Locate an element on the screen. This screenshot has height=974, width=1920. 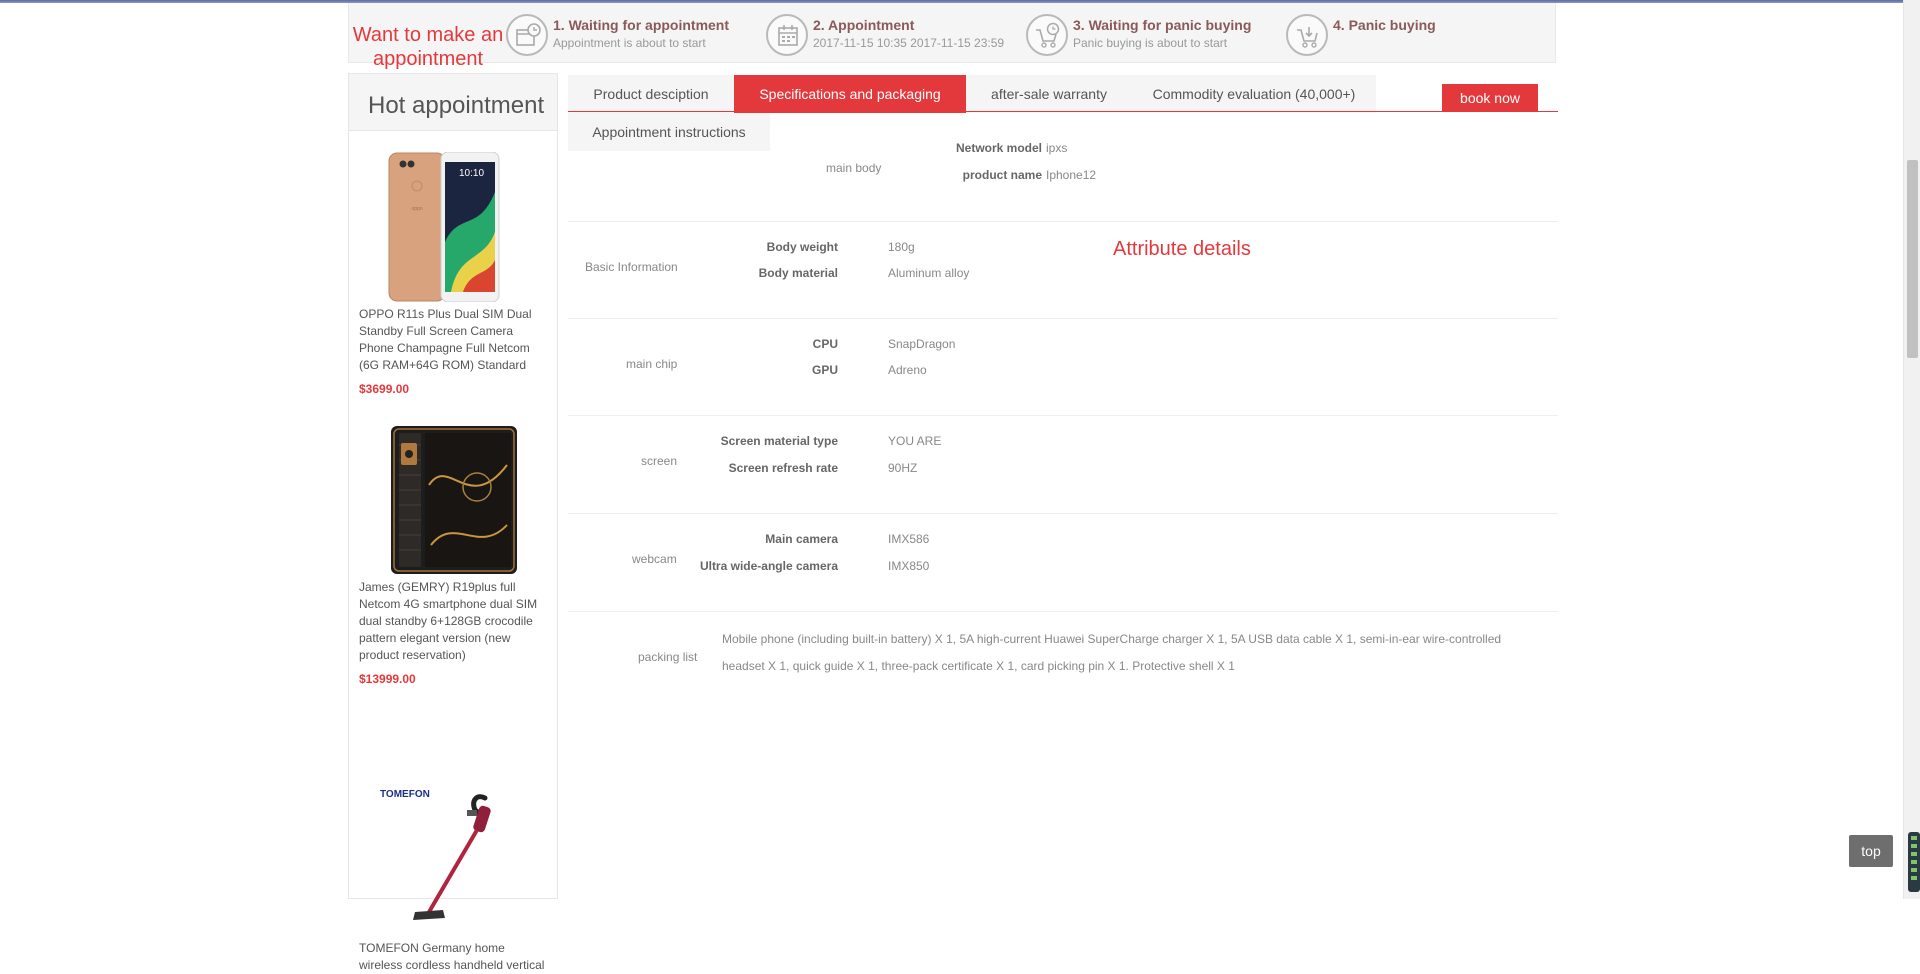
attr-key: Main camera is located at coordinates (801, 539).